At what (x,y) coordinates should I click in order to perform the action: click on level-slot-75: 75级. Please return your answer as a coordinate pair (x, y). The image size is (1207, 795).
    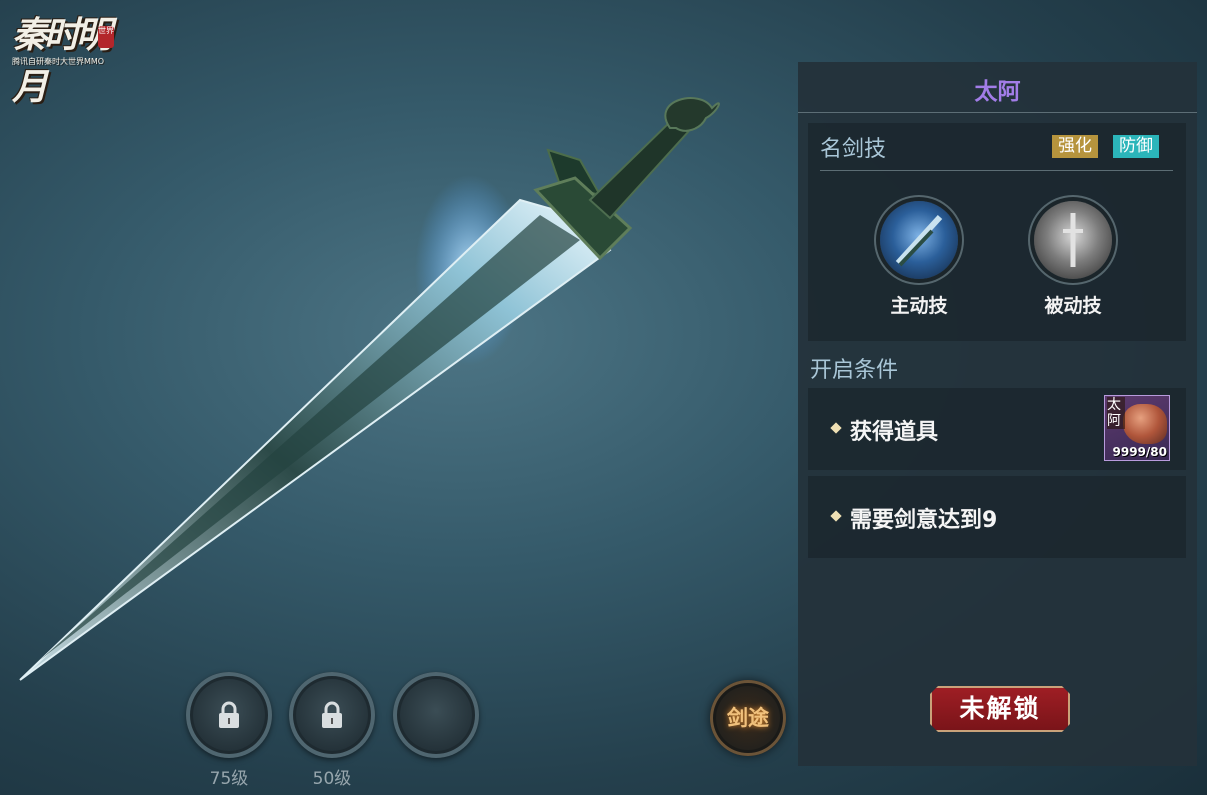
    Looking at the image, I should click on (229, 730).